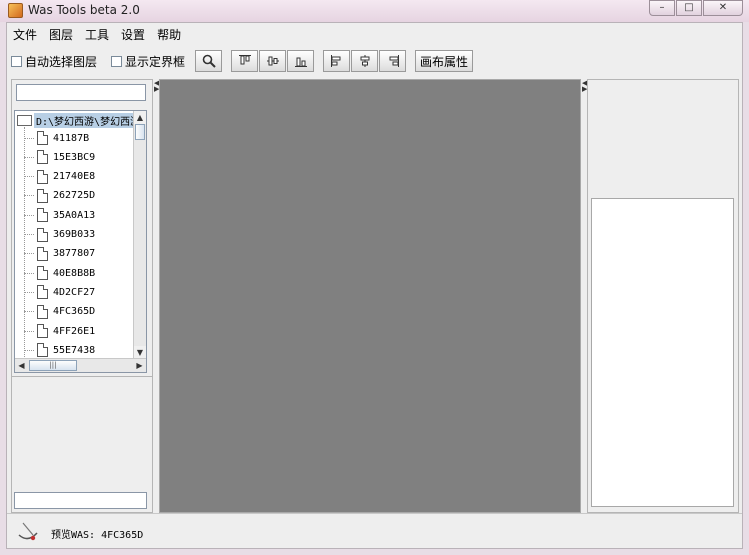 Image resolution: width=749 pixels, height=555 pixels. I want to click on tree-node-label: 15E3BC9, so click(74, 157).